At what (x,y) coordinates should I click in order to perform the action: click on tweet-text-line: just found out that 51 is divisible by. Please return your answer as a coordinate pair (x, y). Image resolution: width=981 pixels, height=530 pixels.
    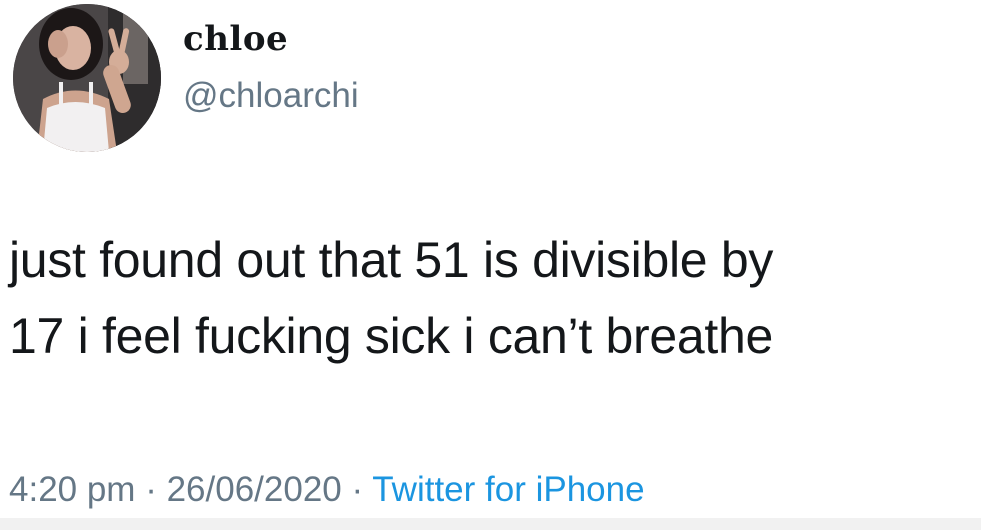
    Looking at the image, I should click on (391, 260).